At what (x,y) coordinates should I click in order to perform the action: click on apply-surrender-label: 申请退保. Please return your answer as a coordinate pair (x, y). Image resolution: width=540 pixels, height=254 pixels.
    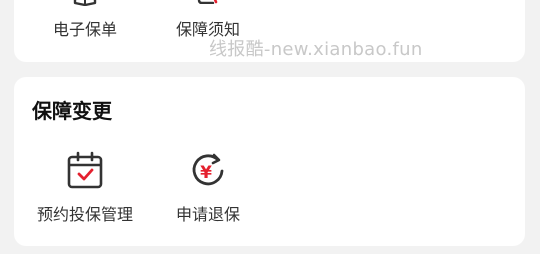
    Looking at the image, I should click on (207, 214).